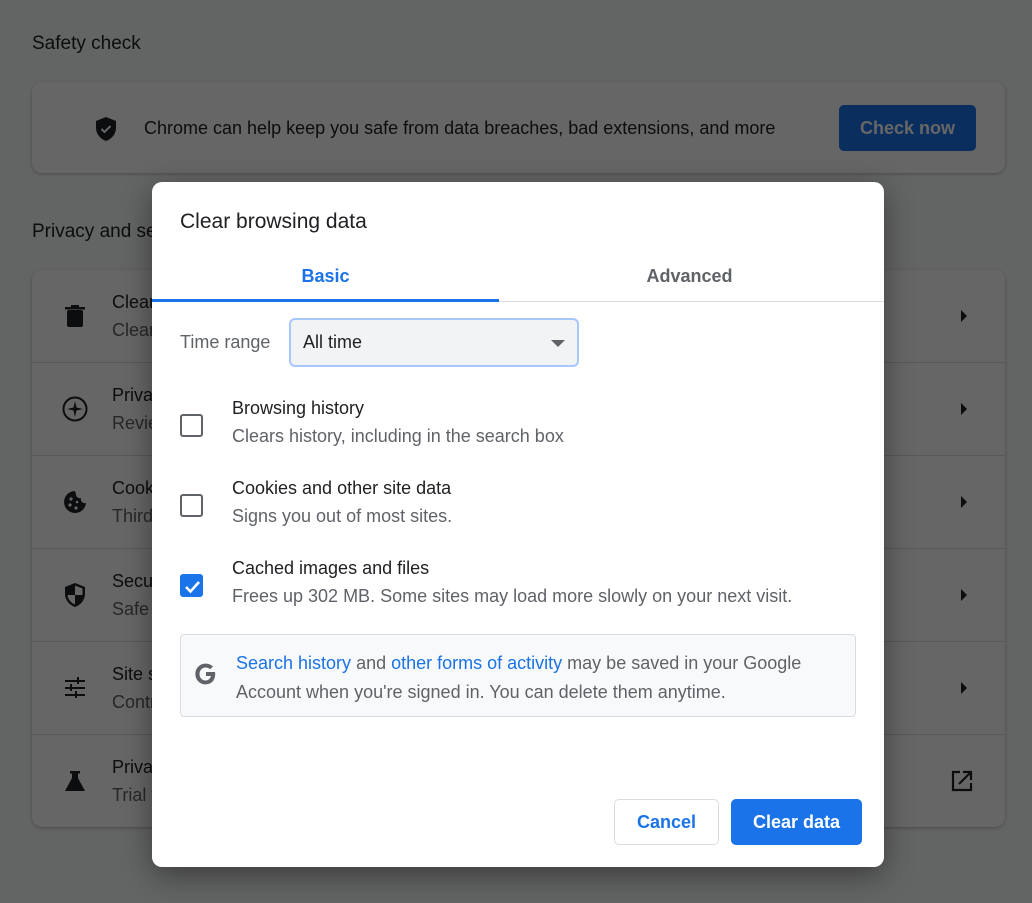 This screenshot has height=903, width=1032. Describe the element at coordinates (293, 663) in the screenshot. I see `search-history-link: Search history` at that location.